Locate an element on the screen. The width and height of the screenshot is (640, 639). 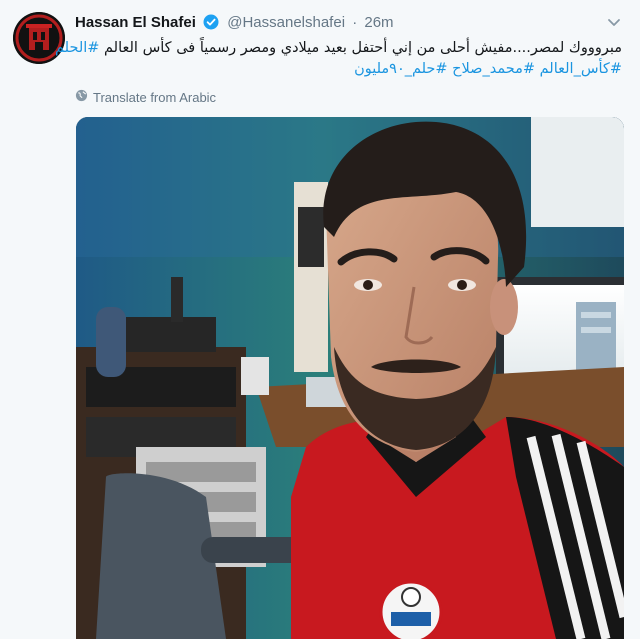
translate-link: Translate from Arabic is located at coordinates (145, 97).